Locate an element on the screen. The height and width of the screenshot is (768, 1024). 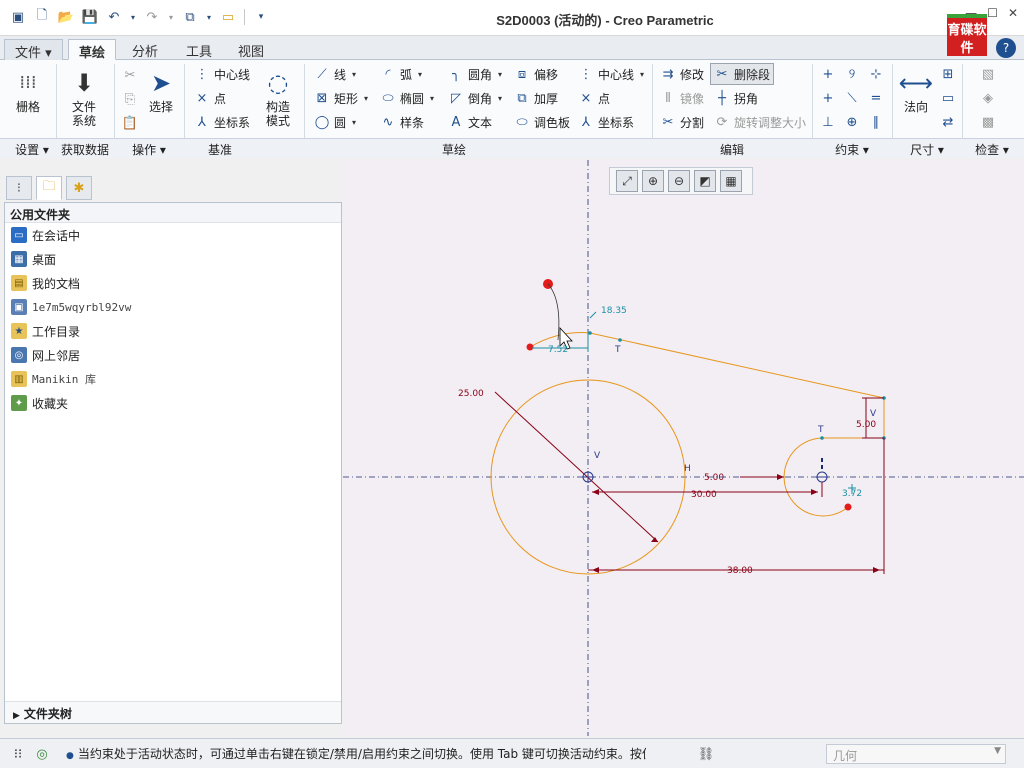
thicken-button: ⧉ 加厚 is located at coordinates (536, 98).